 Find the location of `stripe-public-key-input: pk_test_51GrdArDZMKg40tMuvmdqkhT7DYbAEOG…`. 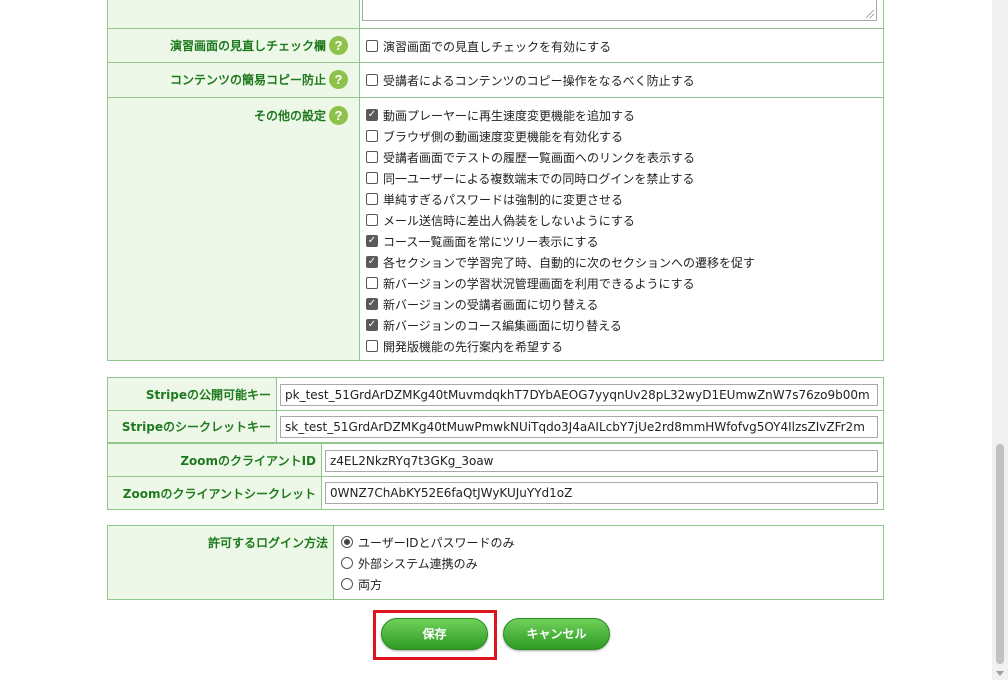

stripe-public-key-input: pk_test_51GrdArDZMKg40tMuvmdqkhT7DYbAEOG… is located at coordinates (579, 395).